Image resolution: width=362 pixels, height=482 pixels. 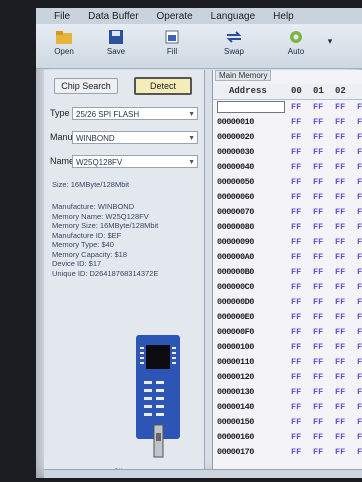 I want to click on memory-row: 00000000 FF FF FF FF, so click(x=287, y=107).